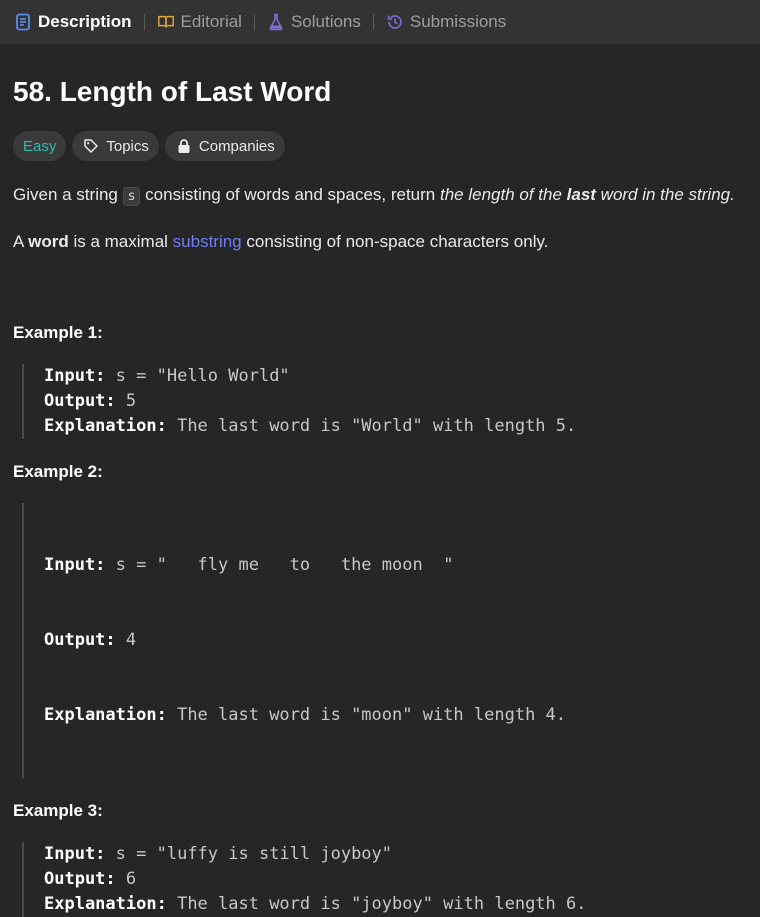 Image resolution: width=760 pixels, height=917 pixels. I want to click on output-value: 4, so click(131, 640).